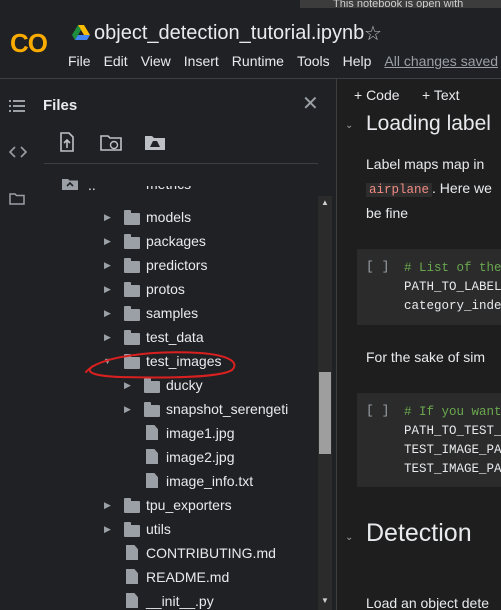  What do you see at coordinates (111, 142) in the screenshot?
I see `refresh-folder-icon` at bounding box center [111, 142].